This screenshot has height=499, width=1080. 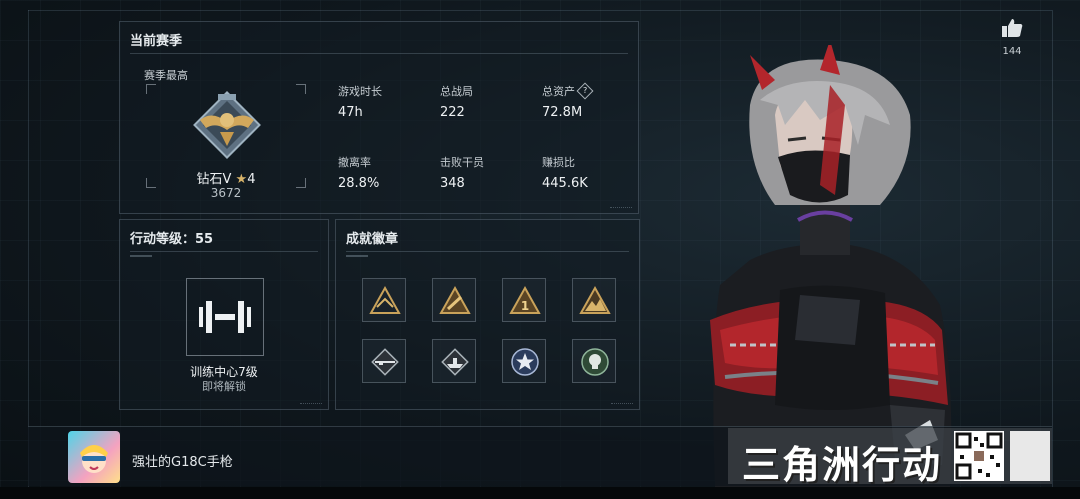 What do you see at coordinates (456, 102) in the screenshot?
I see `stat-total-matches: 总战局 222` at bounding box center [456, 102].